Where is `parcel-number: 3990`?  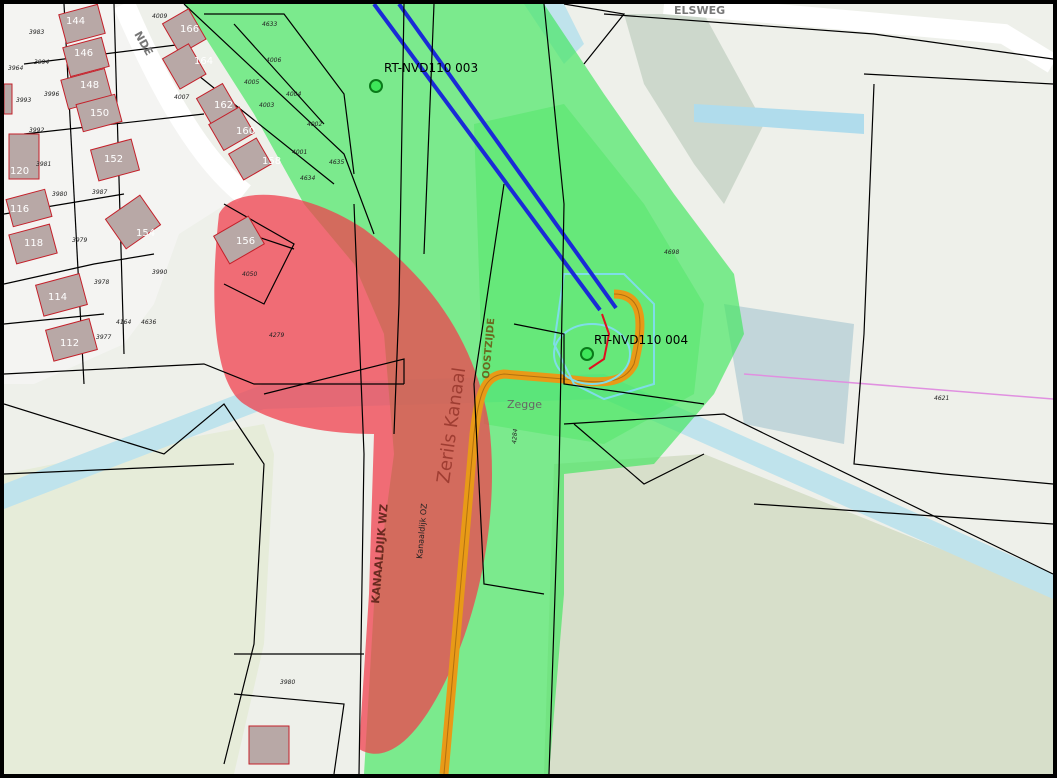
parcel-number: 3990 is located at coordinates (159, 272).